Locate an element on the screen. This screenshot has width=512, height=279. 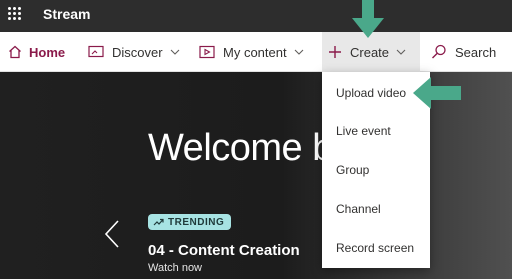
nav-item-home: Home is located at coordinates (36, 52).